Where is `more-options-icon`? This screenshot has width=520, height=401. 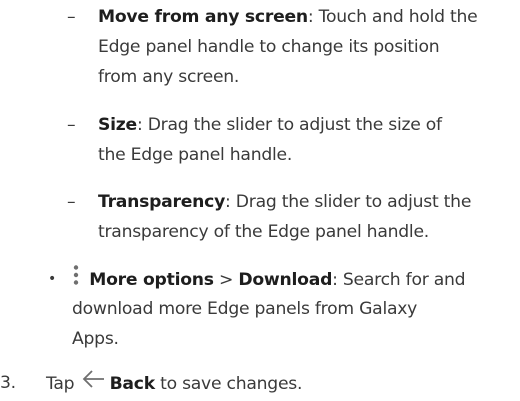 more-options-icon is located at coordinates (76, 280).